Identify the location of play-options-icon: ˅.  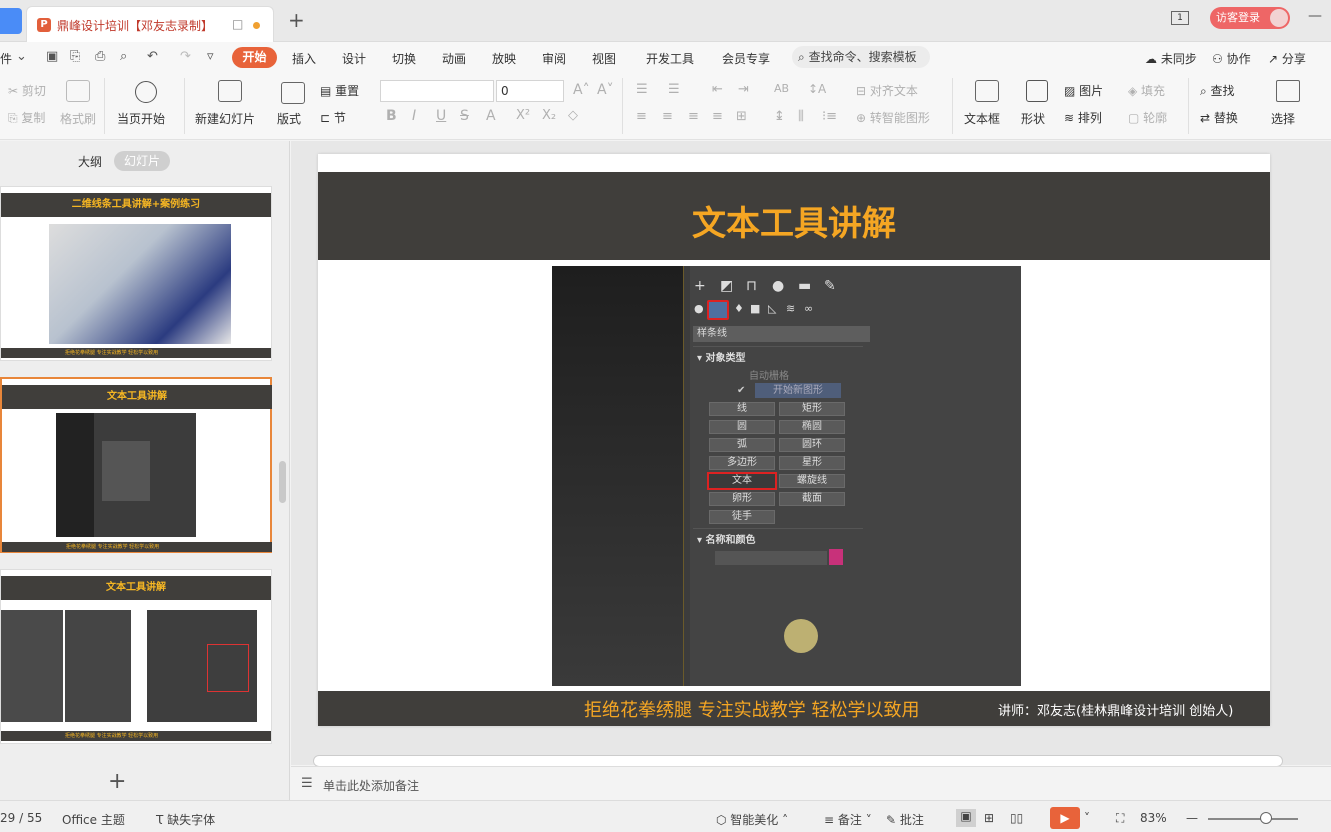
(1087, 818).